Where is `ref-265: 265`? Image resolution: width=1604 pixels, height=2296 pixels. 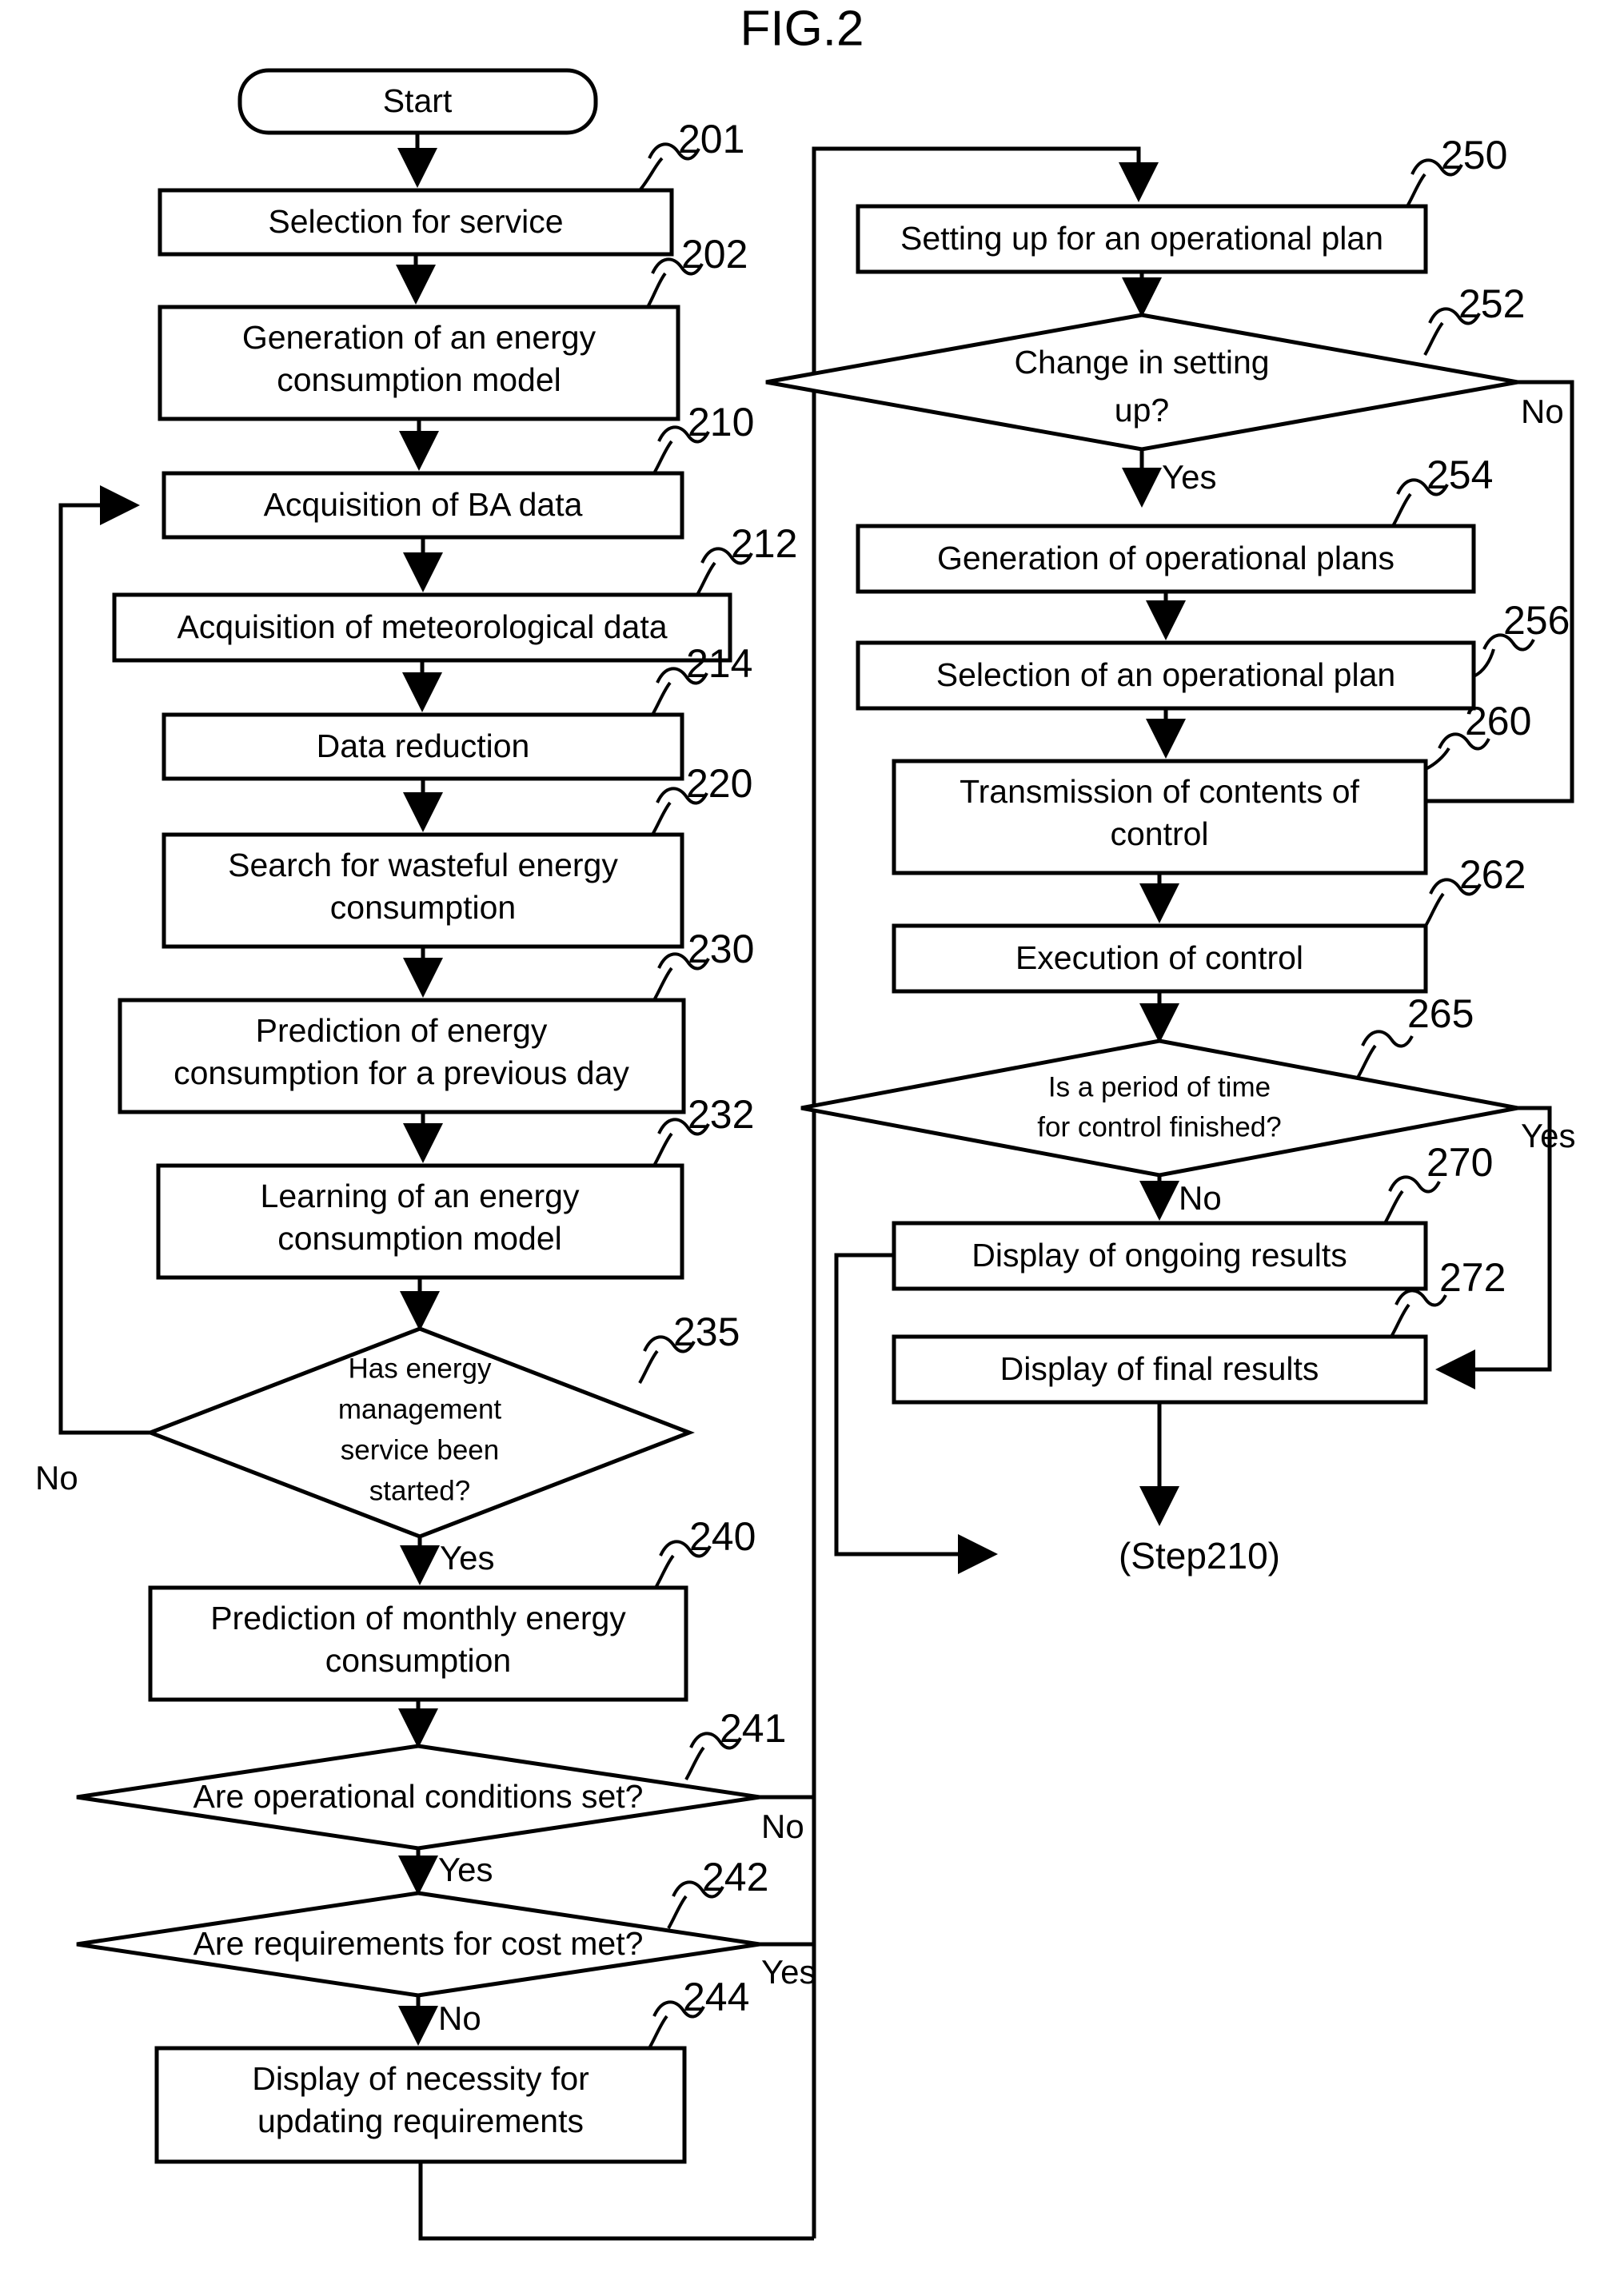
ref-265: 265 is located at coordinates (1440, 1013).